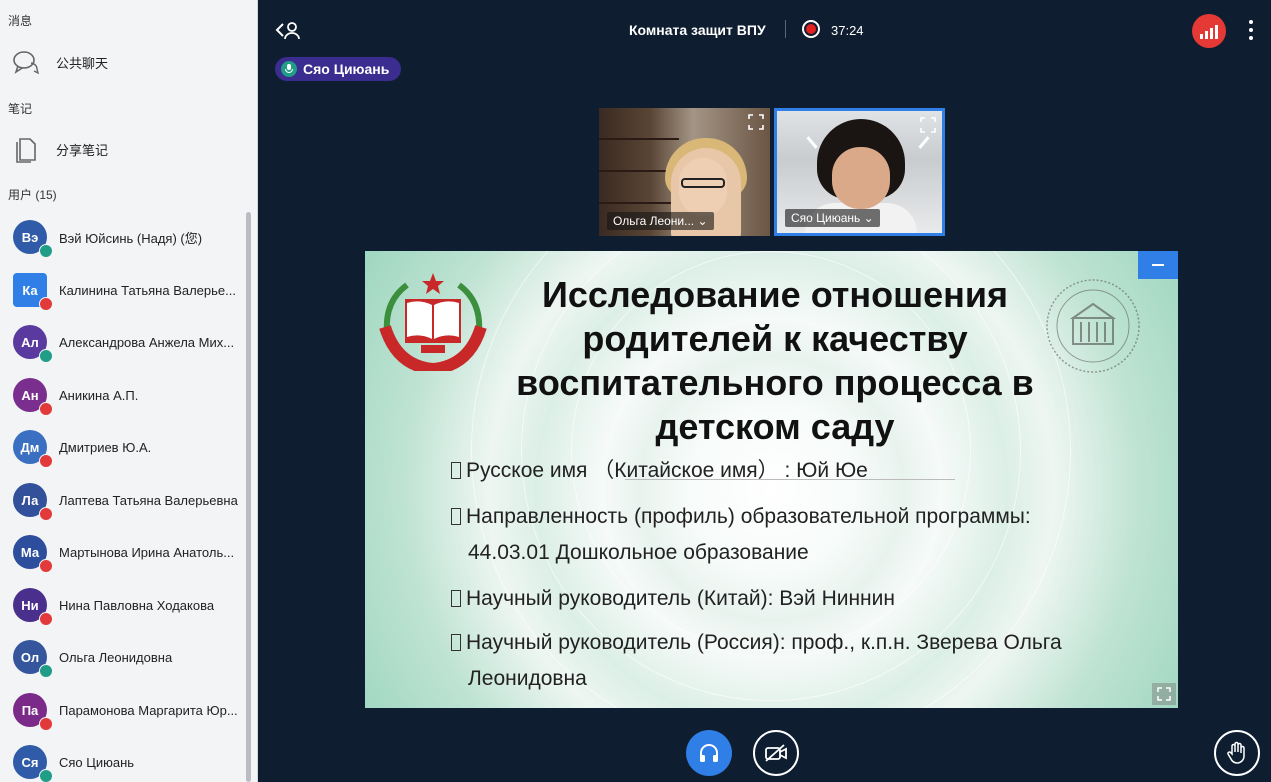 This screenshot has height=782, width=1271. Describe the element at coordinates (1251, 30) in the screenshot. I see `more-vertical-icon` at that location.